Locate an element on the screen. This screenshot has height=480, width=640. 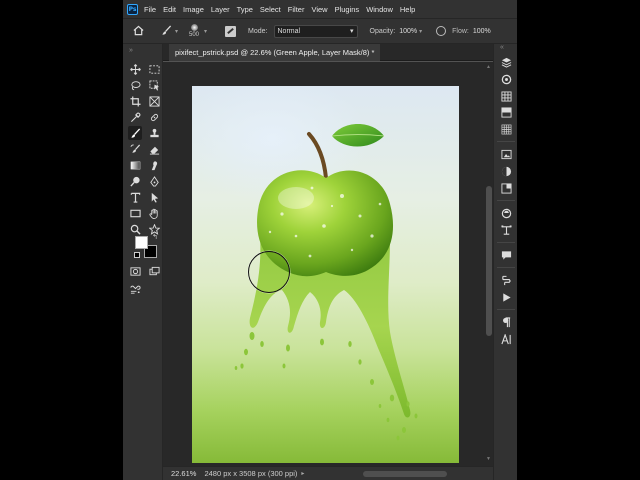
brush-size-picker: 500 is located at coordinates (194, 31).